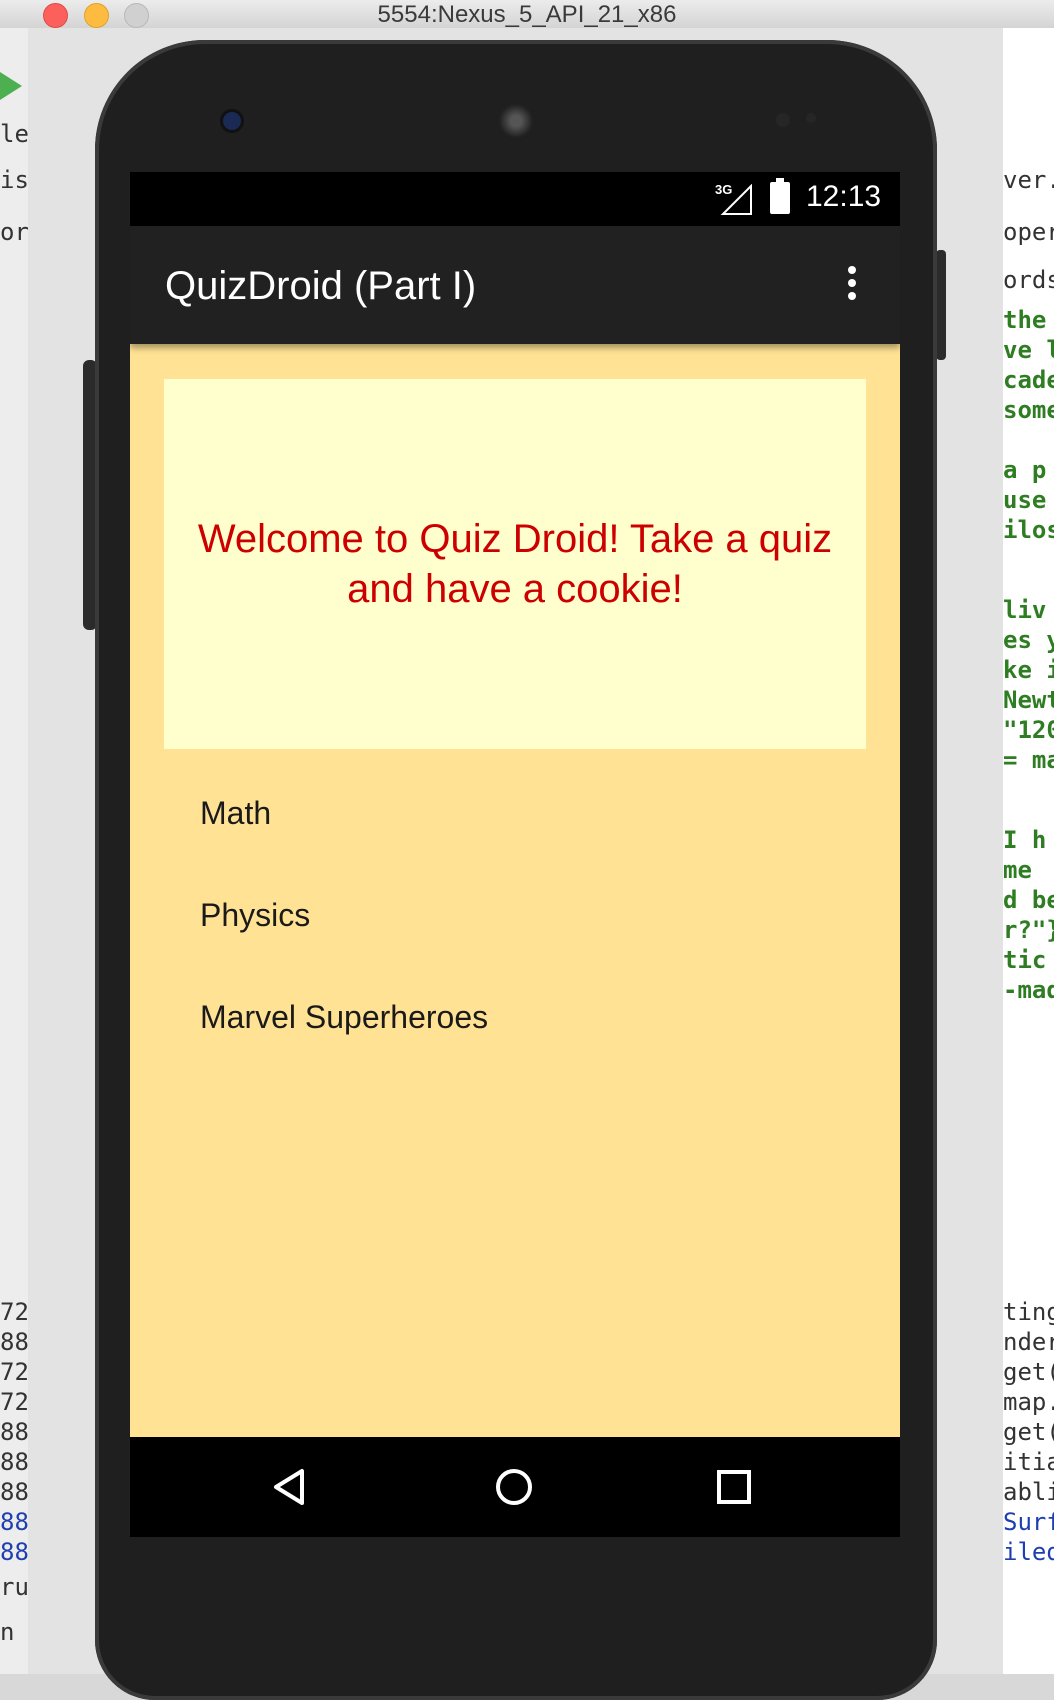 The image size is (1054, 1700). I want to click on ide-code-line: me, so click(1017, 870).